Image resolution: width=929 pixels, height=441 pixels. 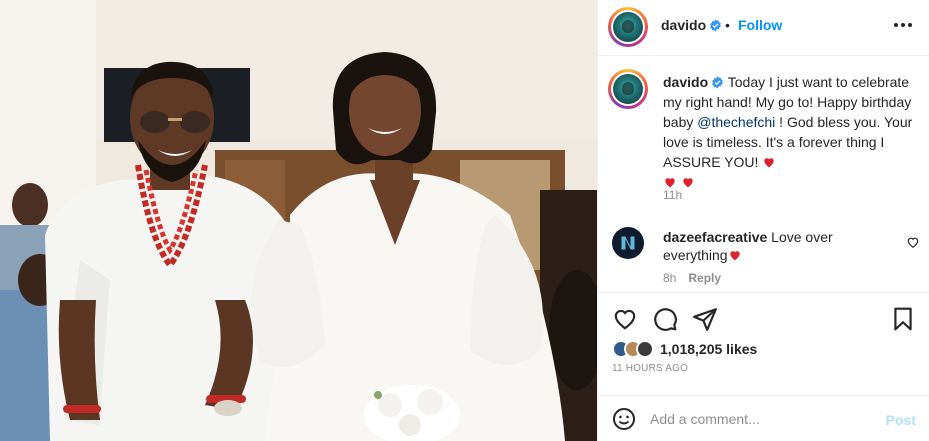 I want to click on caption-author-avatar, so click(x=628, y=89).